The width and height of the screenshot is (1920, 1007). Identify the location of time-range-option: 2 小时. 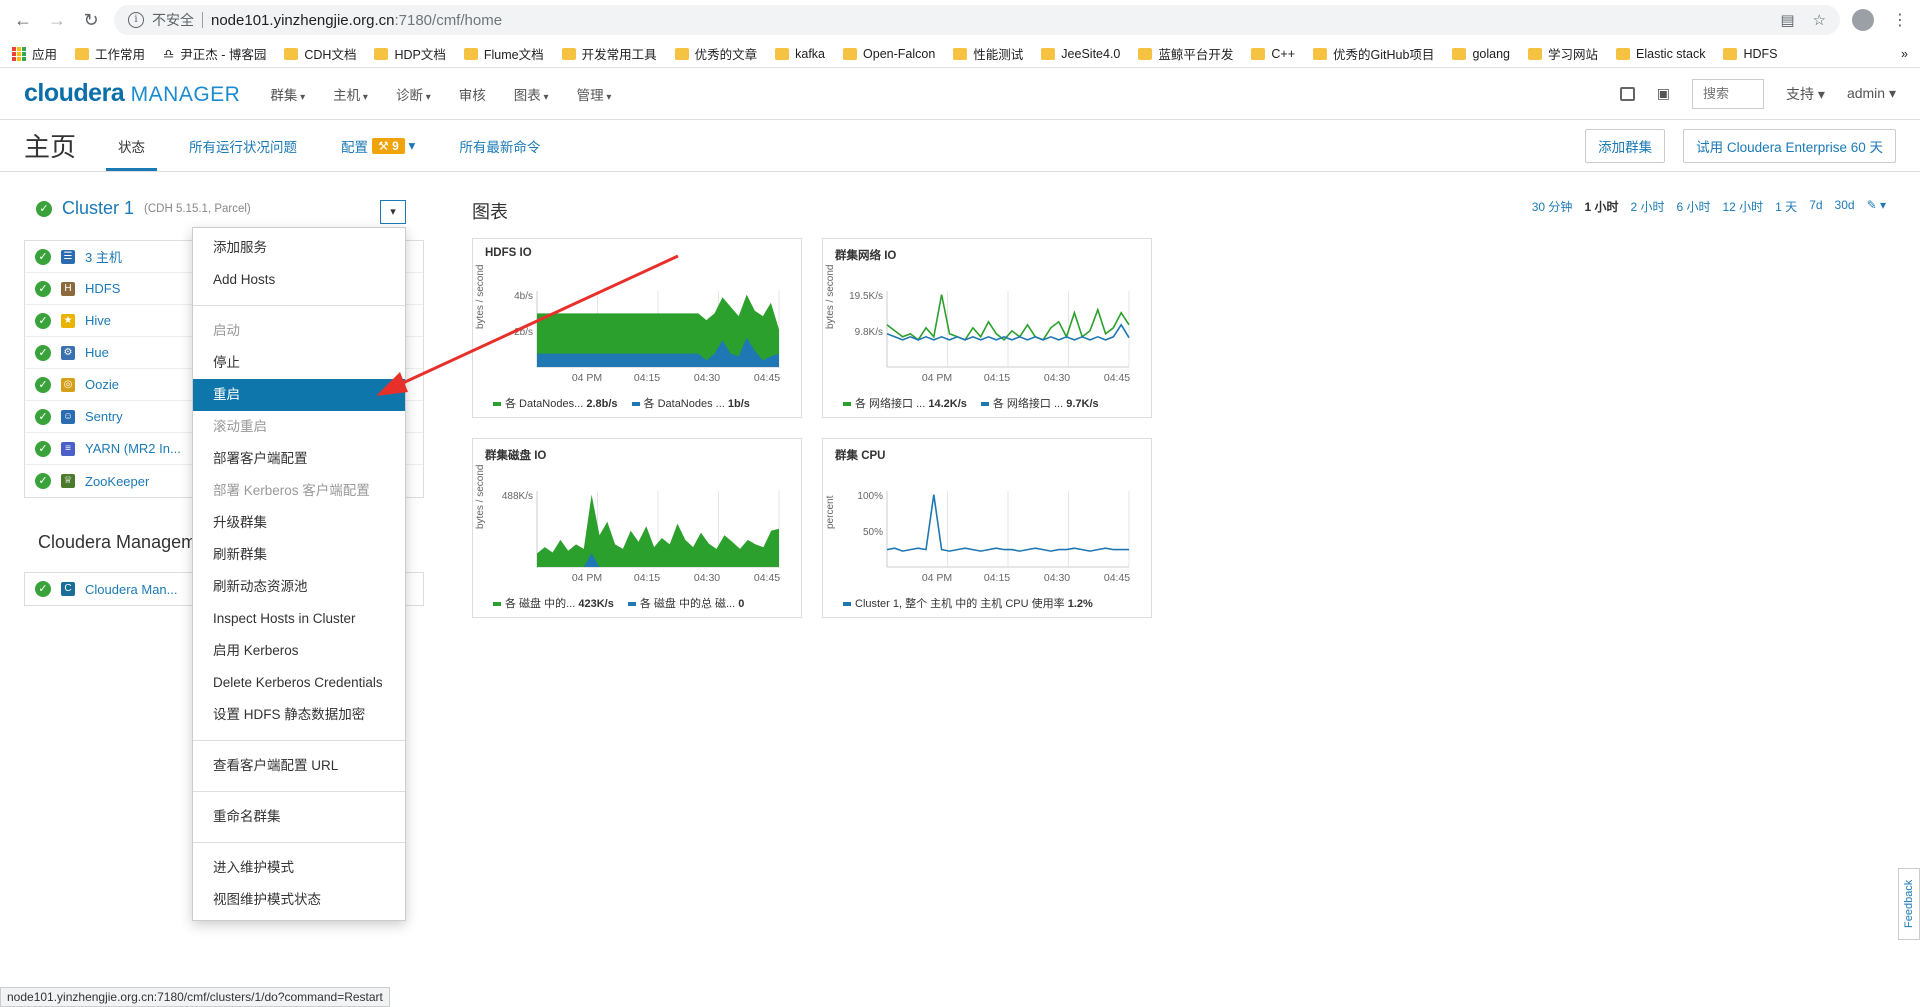
(1647, 206).